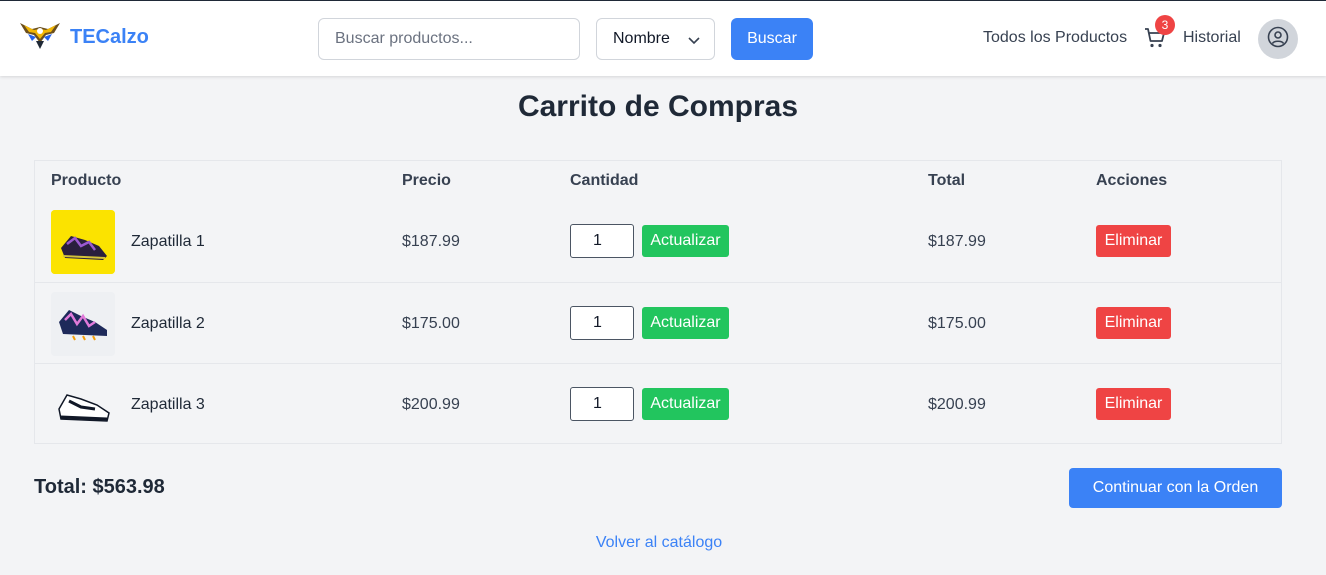 The image size is (1326, 575). I want to click on brand-name: TECalzo, so click(109, 37).